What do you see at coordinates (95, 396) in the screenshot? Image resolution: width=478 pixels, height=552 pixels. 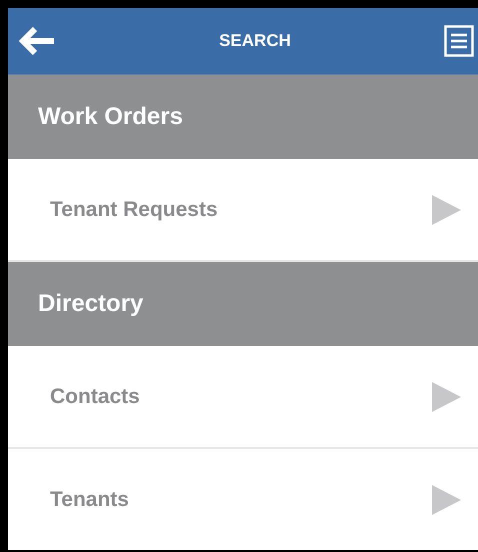 I see `item-label: Contacts` at bounding box center [95, 396].